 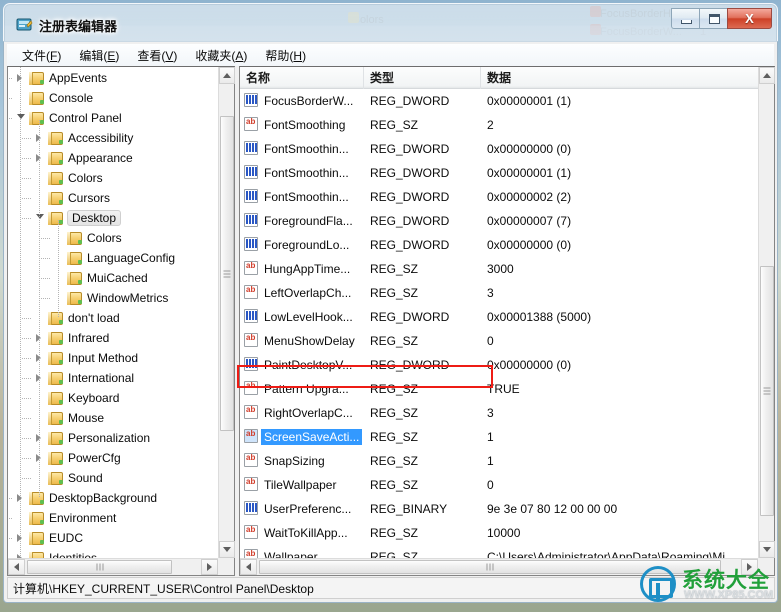 I want to click on tree-item-label: Control Panel, so click(x=85, y=118).